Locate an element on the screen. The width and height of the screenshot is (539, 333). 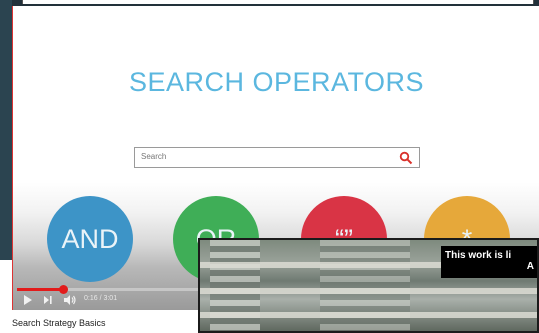
window-frame-top-gap is located at coordinates (278, 2).